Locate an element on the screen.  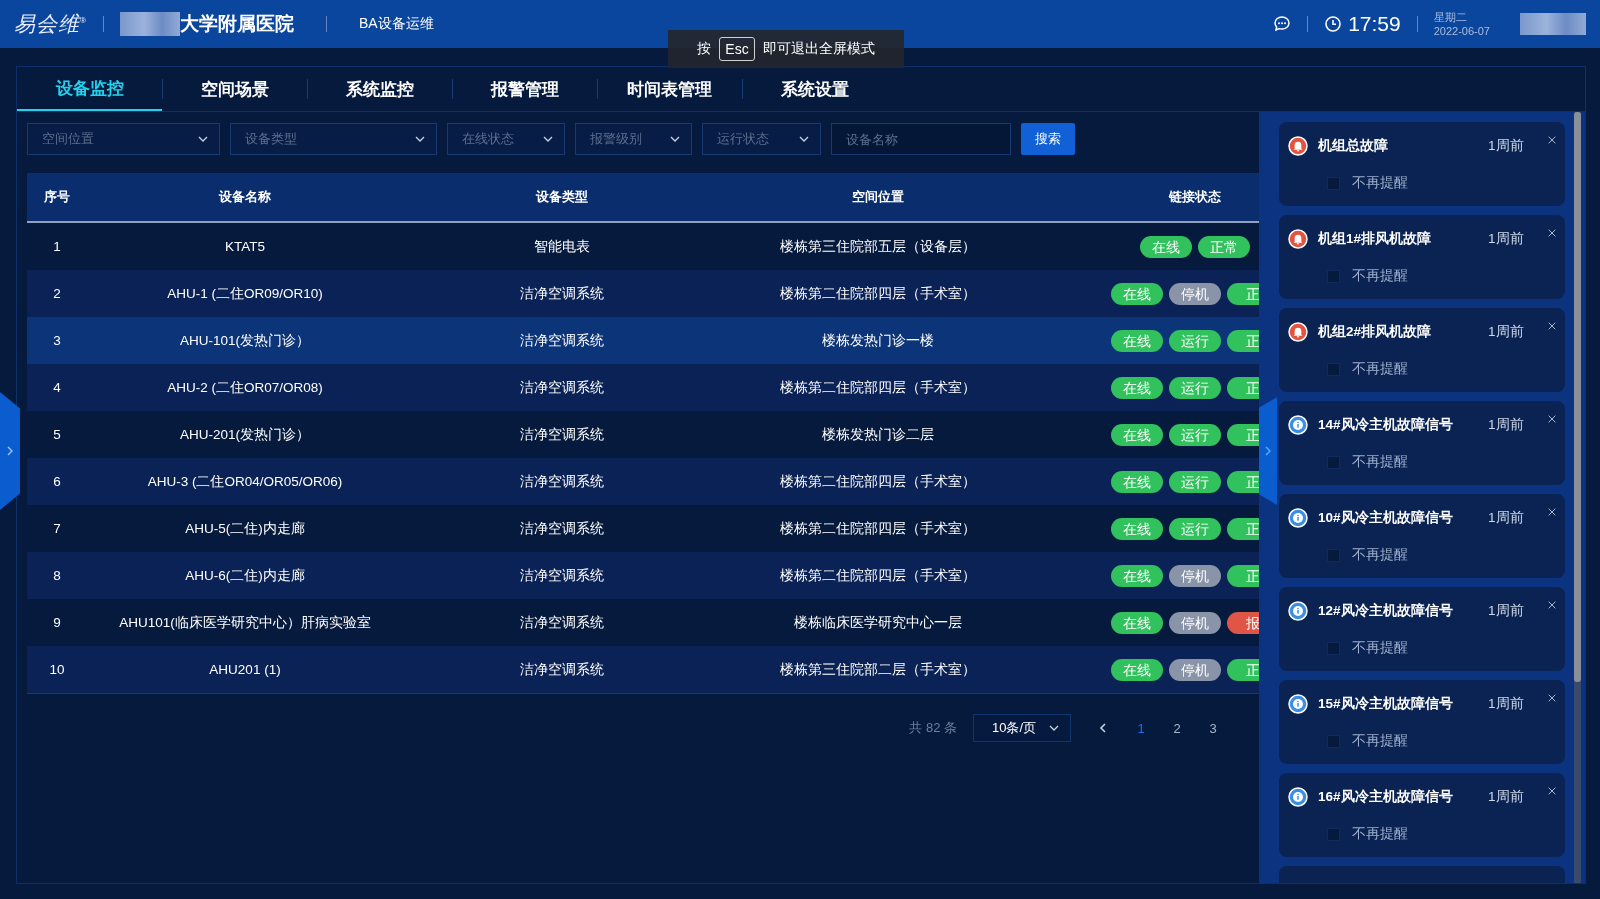
toast-text: 按 is located at coordinates (704, 49).